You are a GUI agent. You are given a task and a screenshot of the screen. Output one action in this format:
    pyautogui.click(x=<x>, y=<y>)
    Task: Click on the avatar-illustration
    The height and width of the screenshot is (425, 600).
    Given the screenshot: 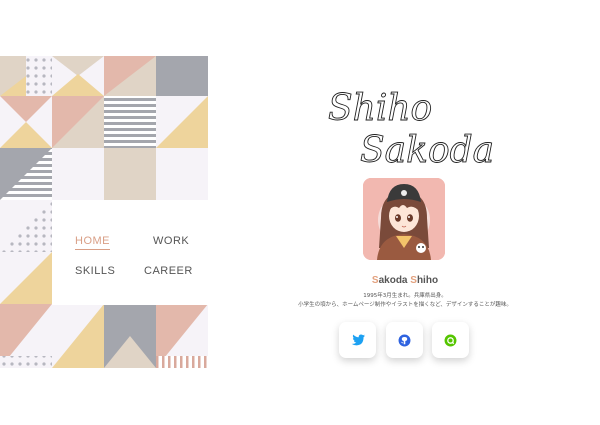 What is the action you would take?
    pyautogui.click(x=404, y=219)
    